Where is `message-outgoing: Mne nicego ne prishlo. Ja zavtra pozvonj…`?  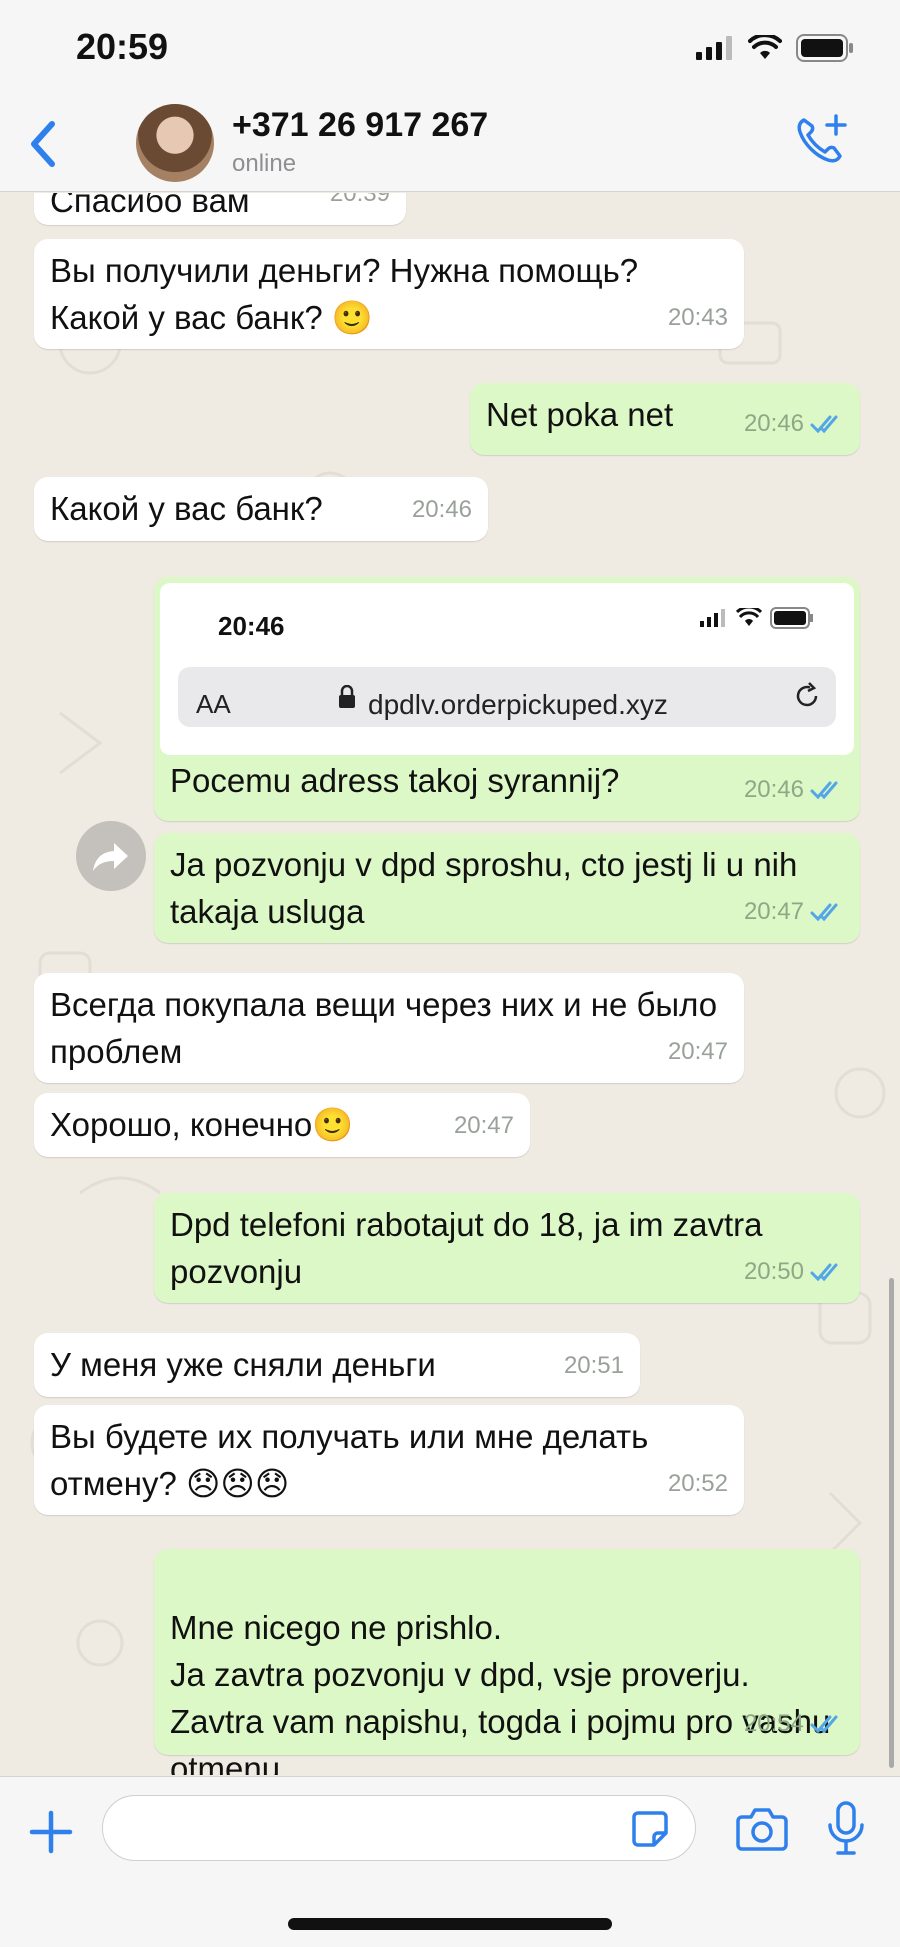 message-outgoing: Mne nicego ne prishlo. Ja zavtra pozvonj… is located at coordinates (507, 1662).